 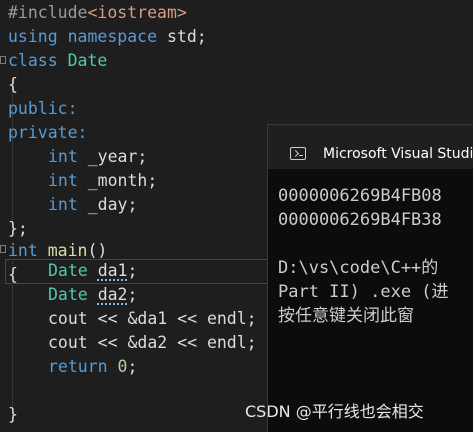 I want to click on console-output-line: D:\vs\code\C++的, so click(x=358, y=268).